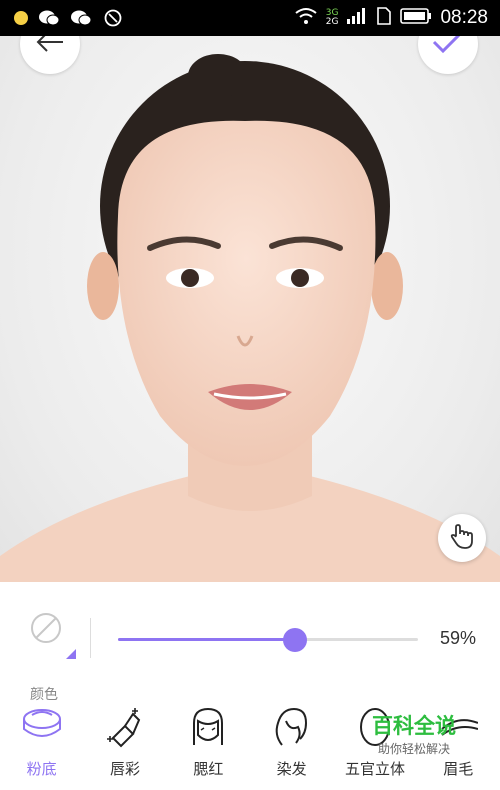  What do you see at coordinates (414, 726) in the screenshot?
I see `watermark-title: 百科全说` at bounding box center [414, 726].